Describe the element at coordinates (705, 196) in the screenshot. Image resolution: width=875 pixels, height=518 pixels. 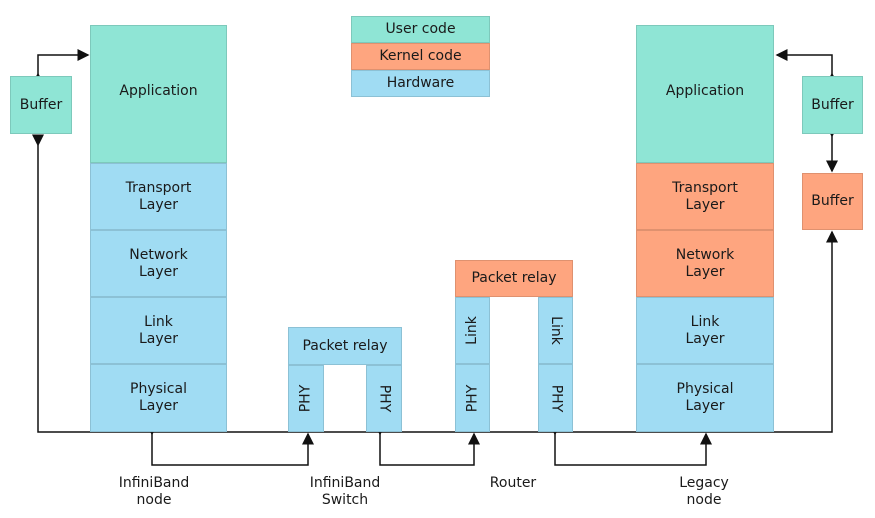
I see `right-transport-layer: Transport Layer` at that location.